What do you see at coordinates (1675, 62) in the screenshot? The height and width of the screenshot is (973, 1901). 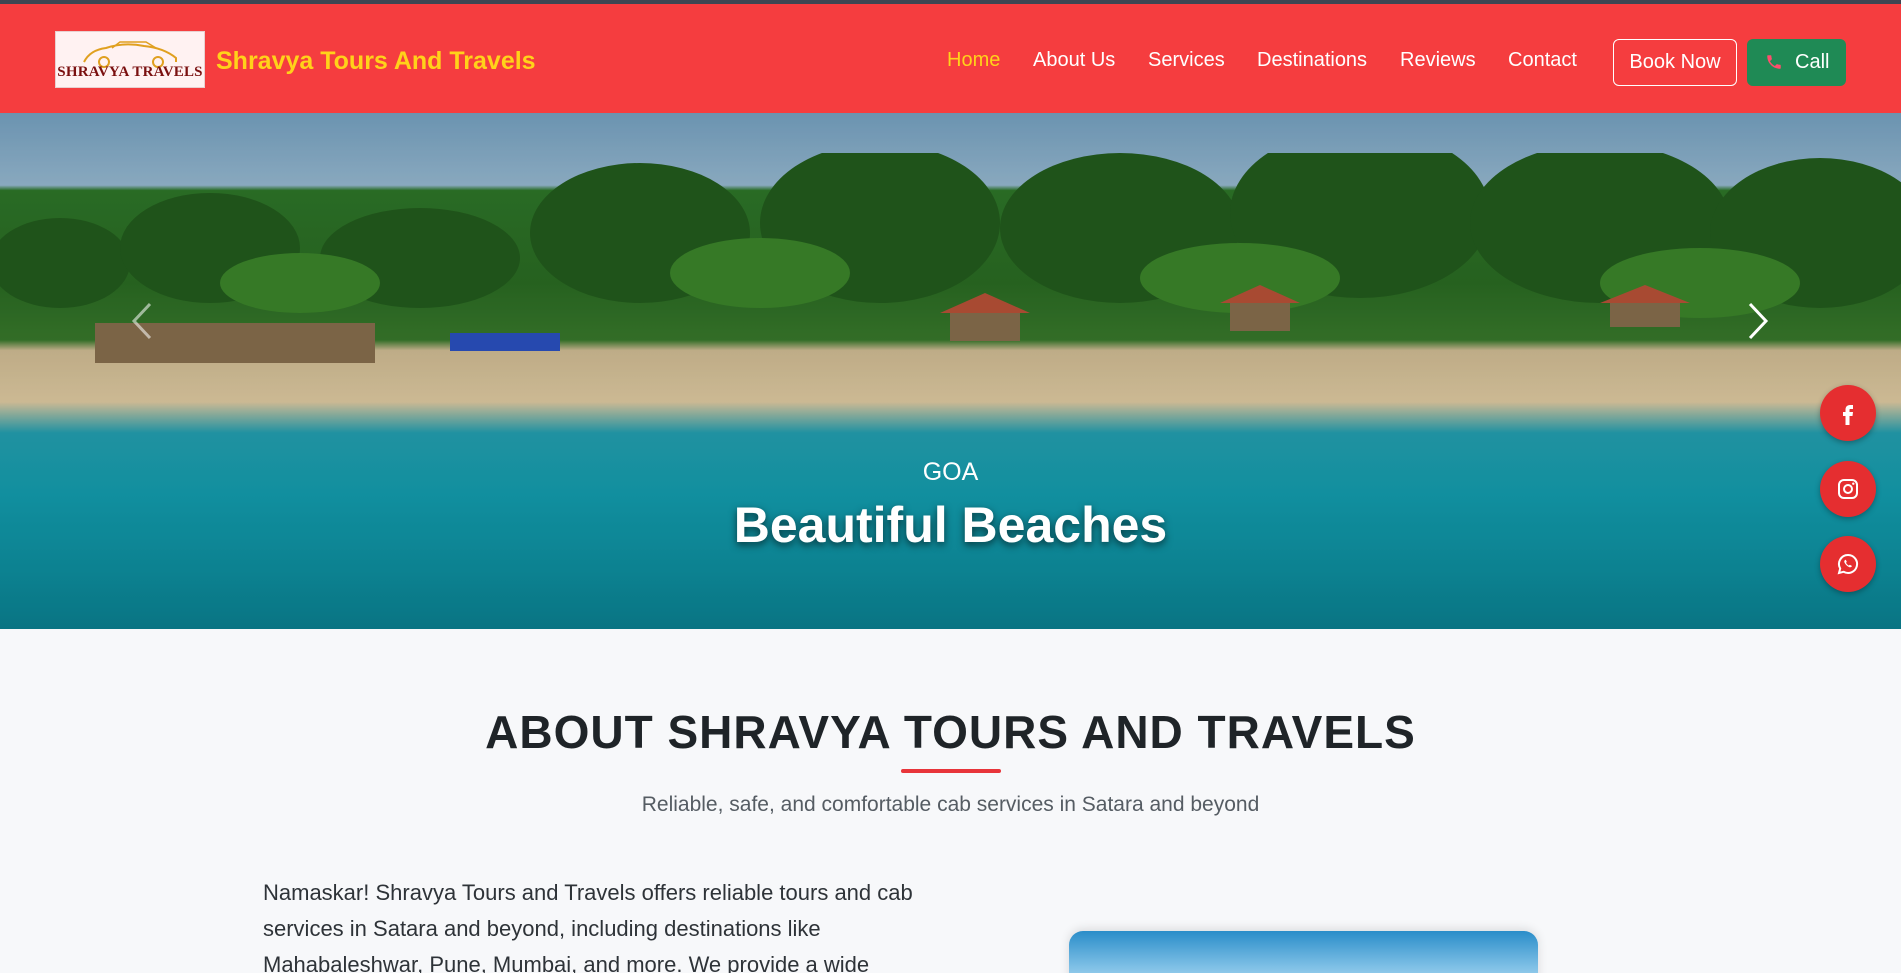 I see `book-now-button: Book Now` at bounding box center [1675, 62].